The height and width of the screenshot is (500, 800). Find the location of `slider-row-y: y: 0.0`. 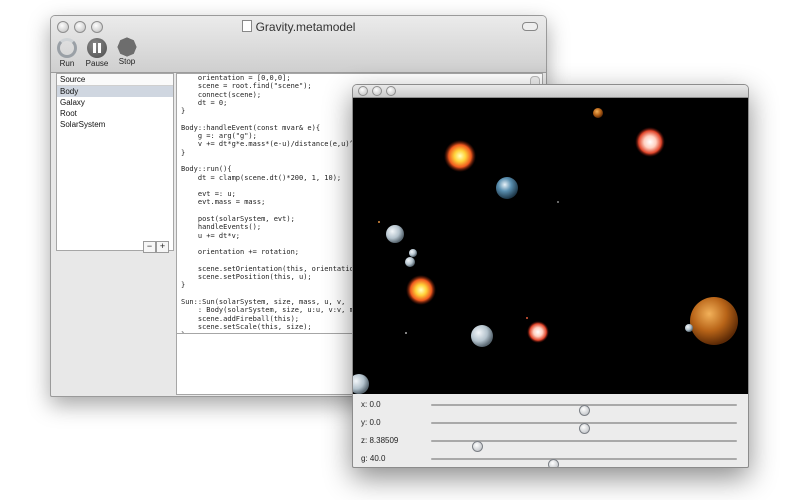

slider-row-y: y: 0.0 is located at coordinates (551, 425).